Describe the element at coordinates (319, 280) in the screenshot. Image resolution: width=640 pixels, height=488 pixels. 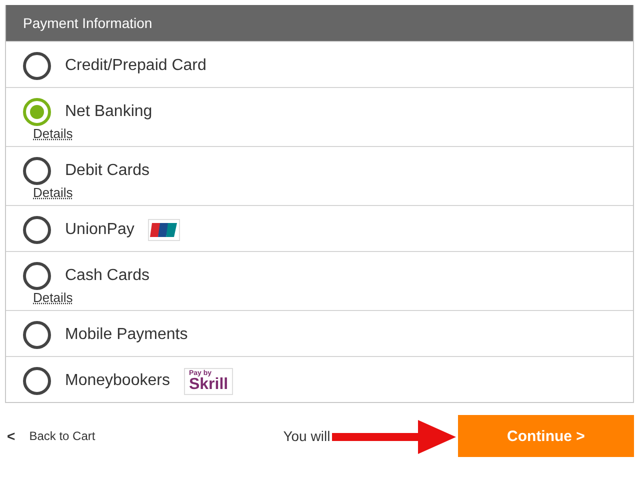
I see `payment-option: Cash Cards Details` at that location.